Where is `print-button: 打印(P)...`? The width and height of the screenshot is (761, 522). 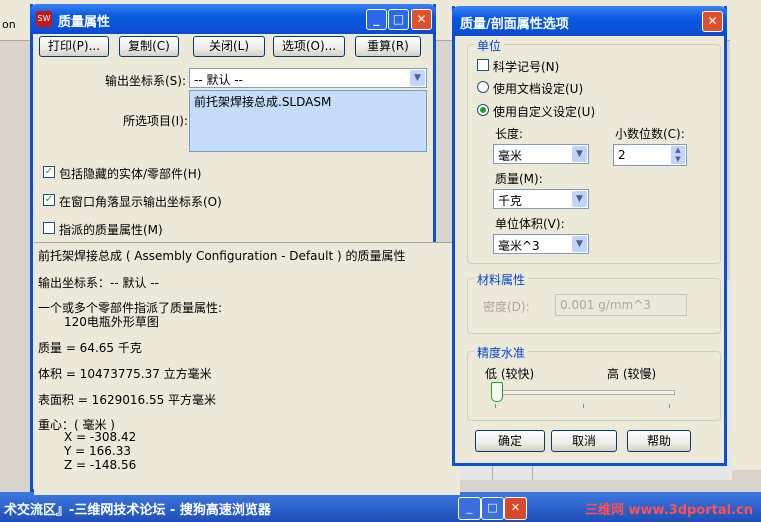
print-button: 打印(P)... is located at coordinates (74, 46).